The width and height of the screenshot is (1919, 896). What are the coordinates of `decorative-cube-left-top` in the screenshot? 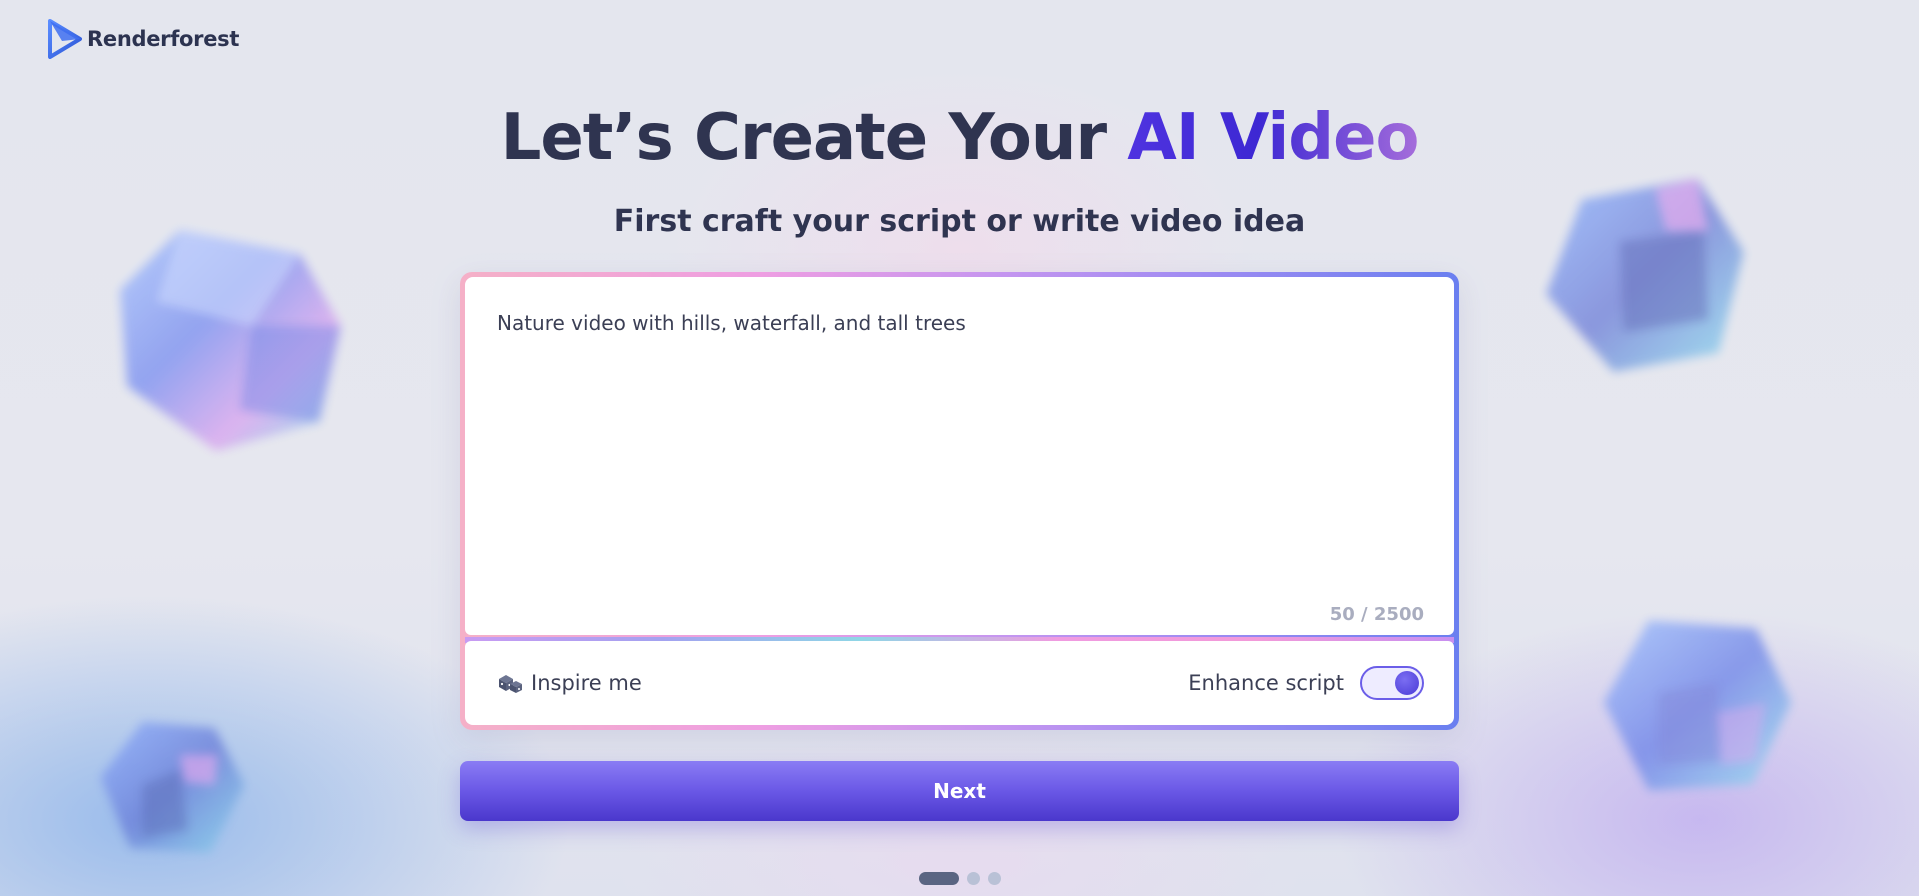 It's located at (228, 338).